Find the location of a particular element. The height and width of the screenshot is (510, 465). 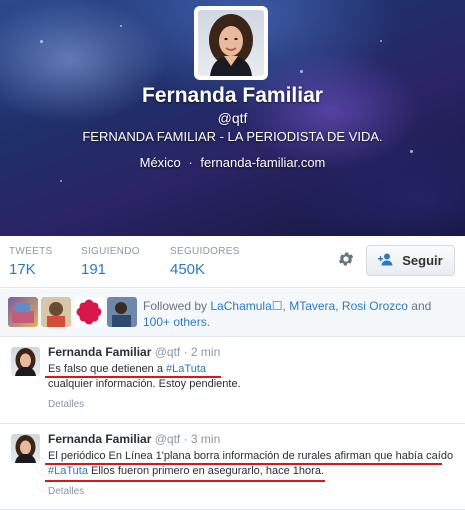

stat-following: SIGUIENDO 191 is located at coordinates (110, 262).